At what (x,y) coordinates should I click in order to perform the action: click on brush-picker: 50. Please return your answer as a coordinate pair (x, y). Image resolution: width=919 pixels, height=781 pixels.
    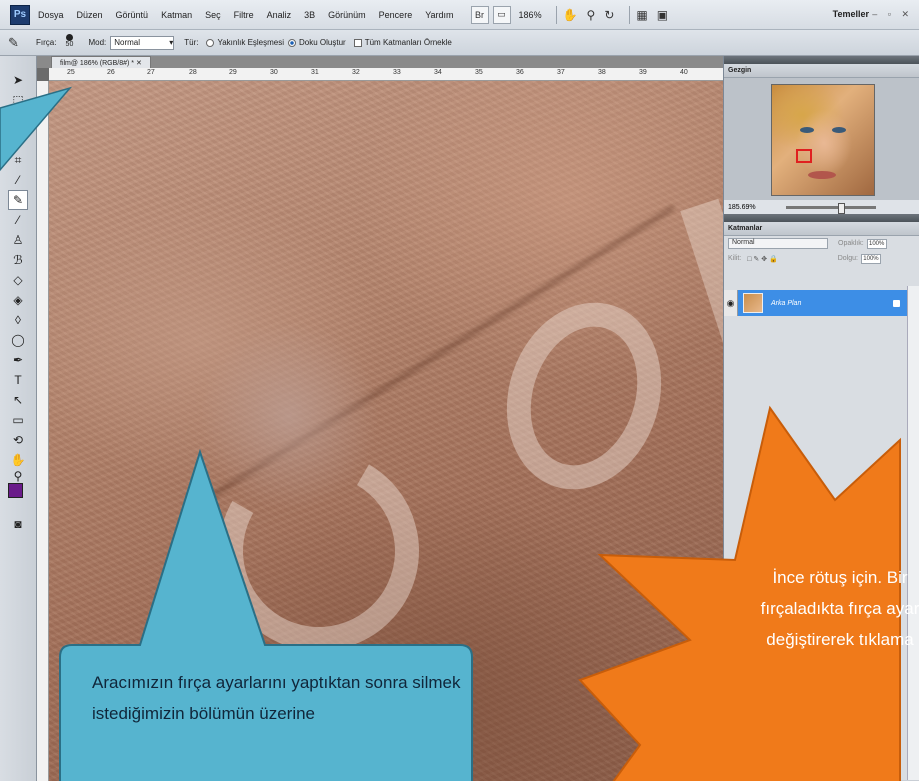
    Looking at the image, I should click on (69, 42).